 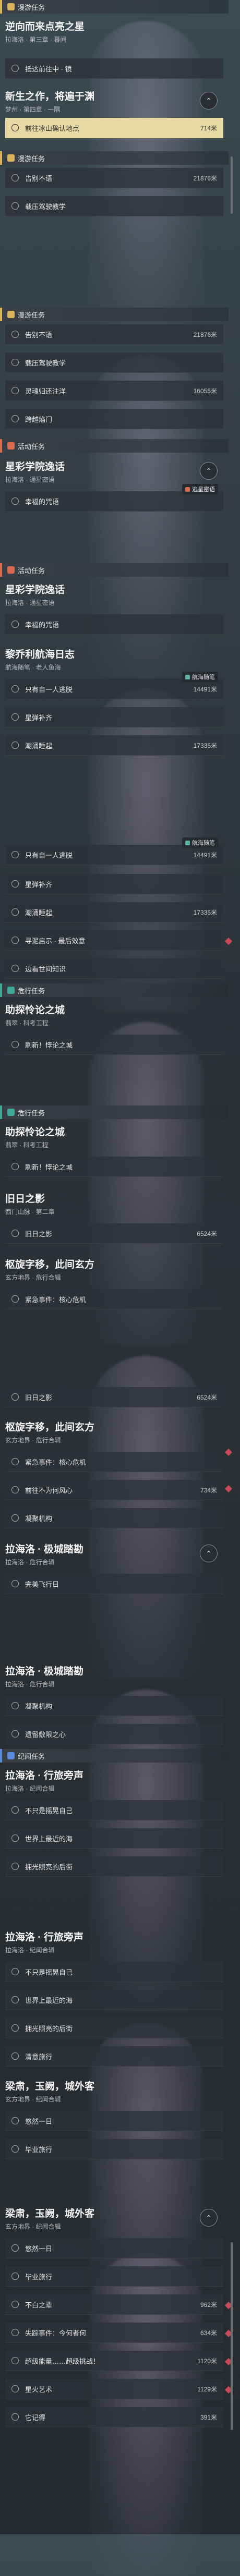 I want to click on objective-item: 幸福的咒语 逃星密语, so click(x=114, y=498).